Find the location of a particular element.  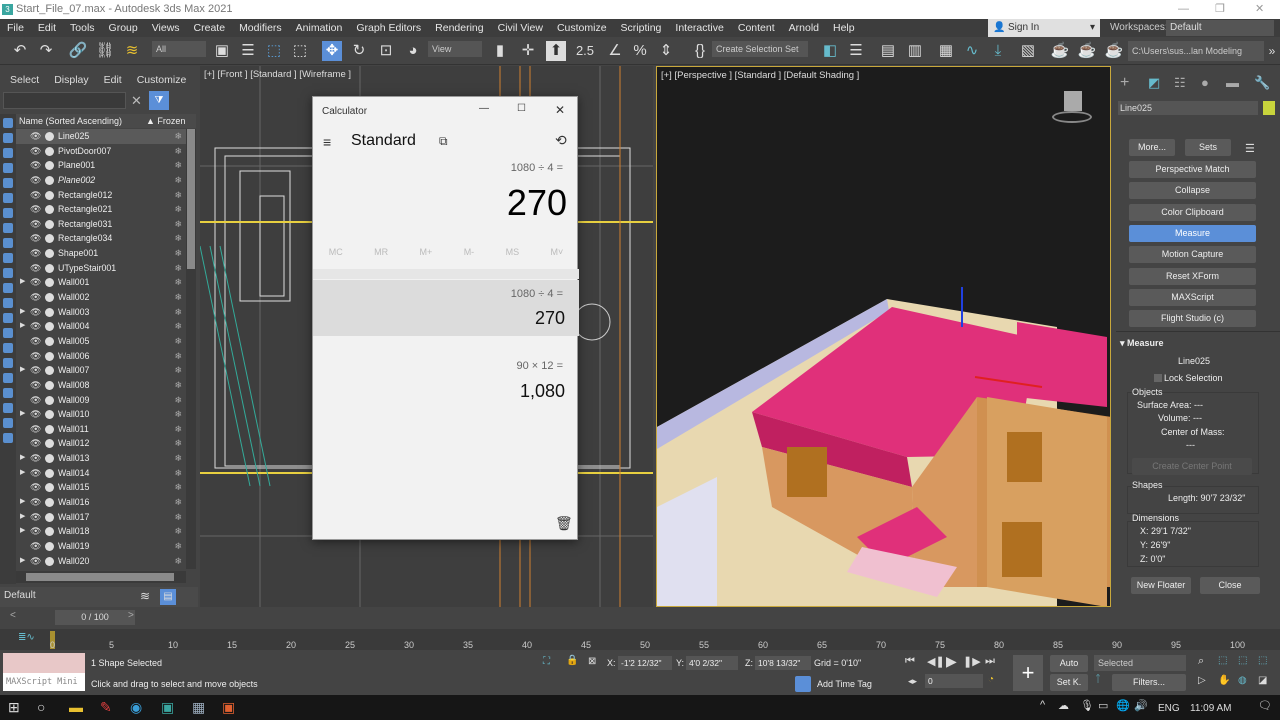

project-folder-dropdown: C:\Users\sus...lan Modeling is located at coordinates (1196, 51).